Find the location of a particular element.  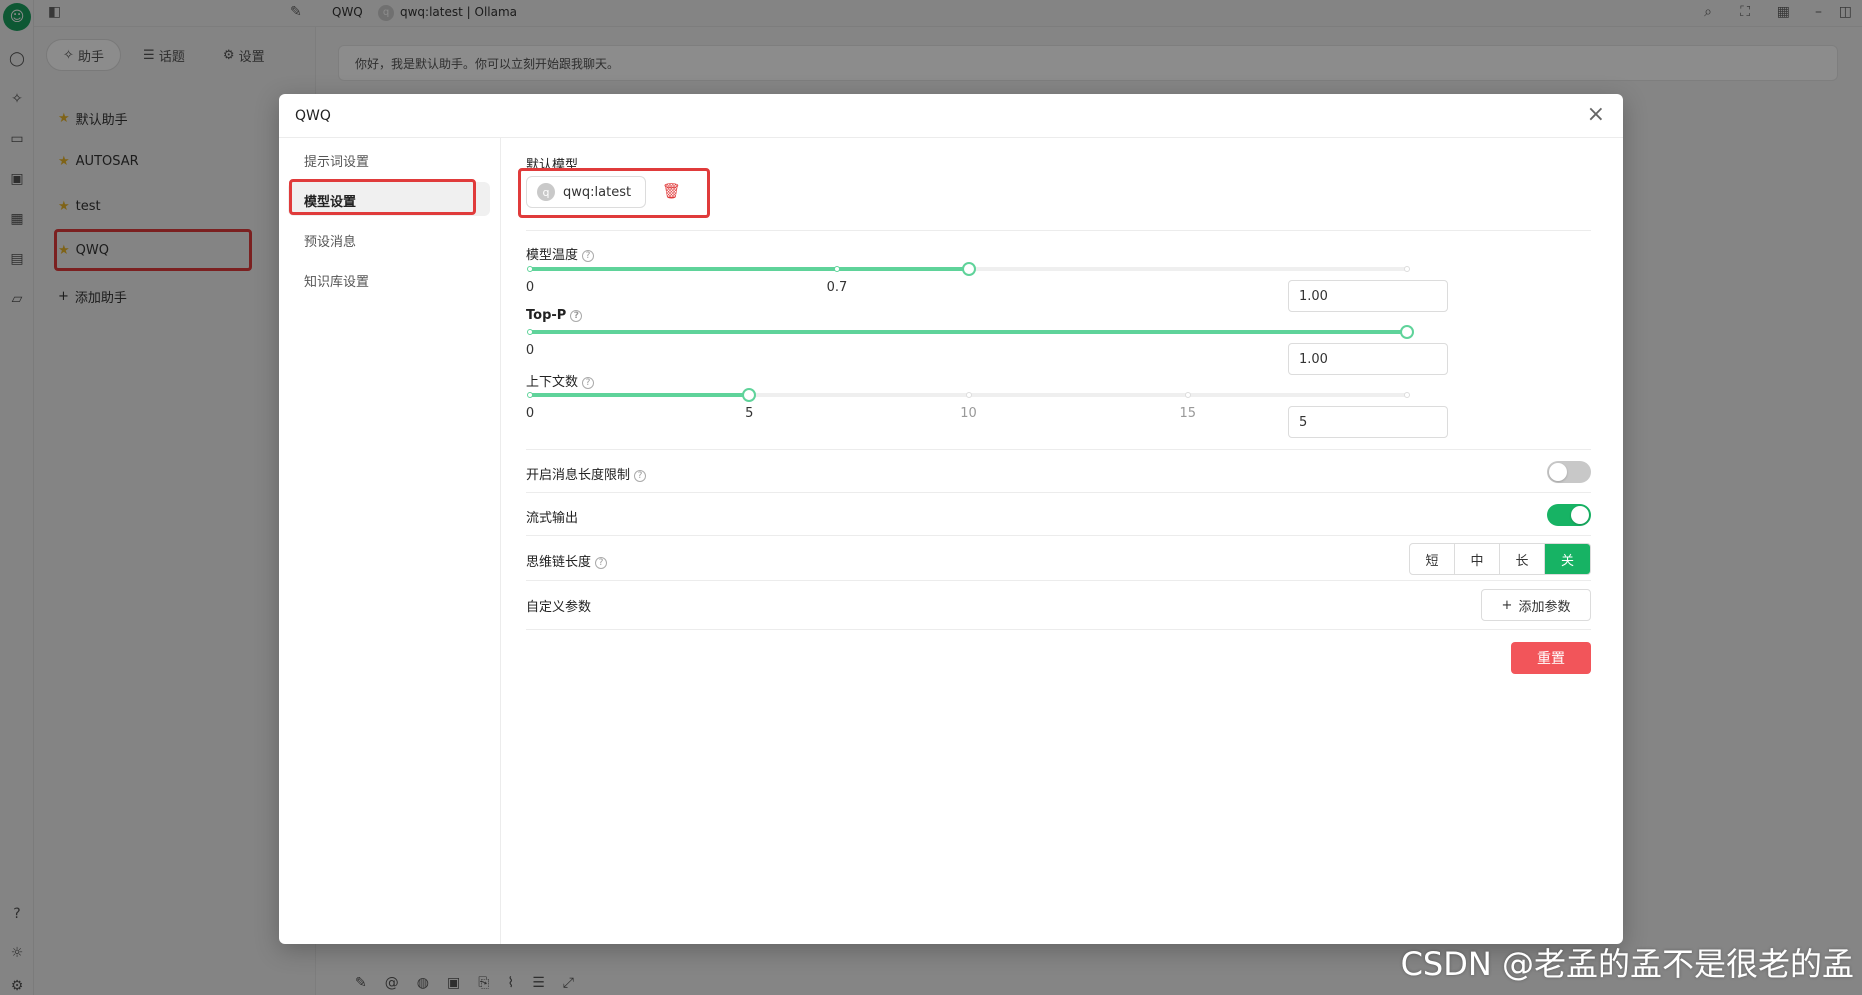

add-param-label: 添加参数 is located at coordinates (1544, 607).